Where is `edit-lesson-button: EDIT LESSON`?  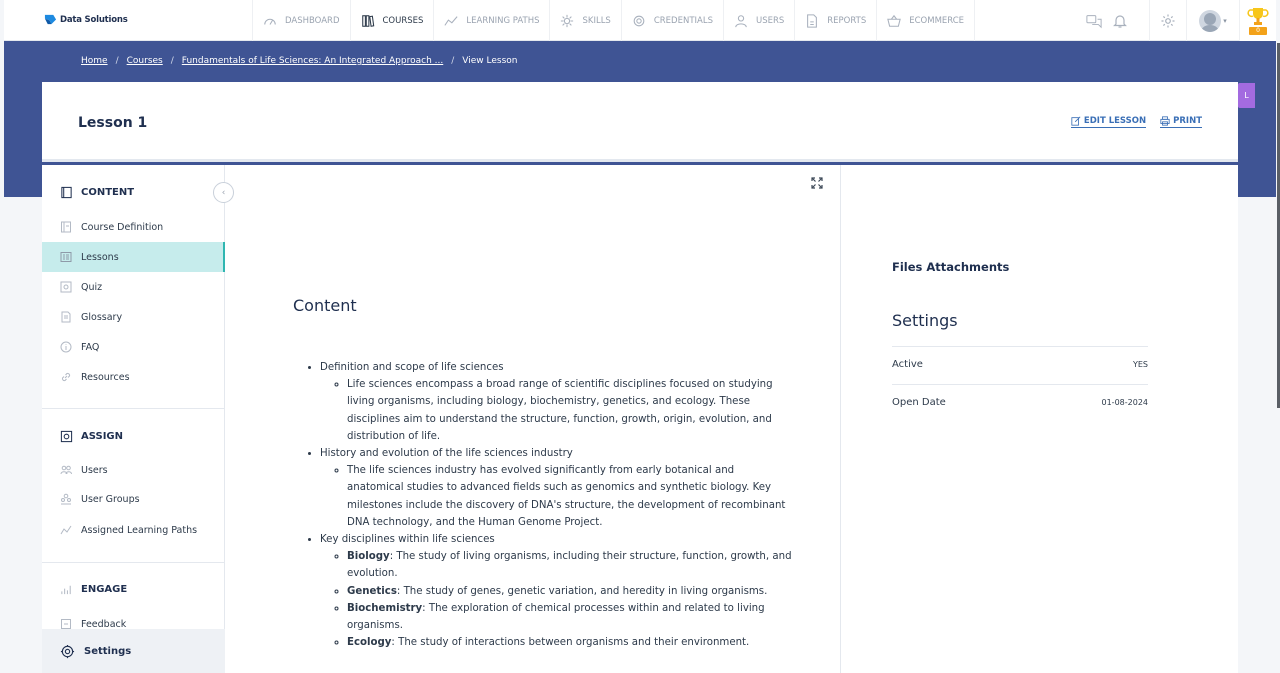
edit-lesson-button: EDIT LESSON is located at coordinates (1108, 122).